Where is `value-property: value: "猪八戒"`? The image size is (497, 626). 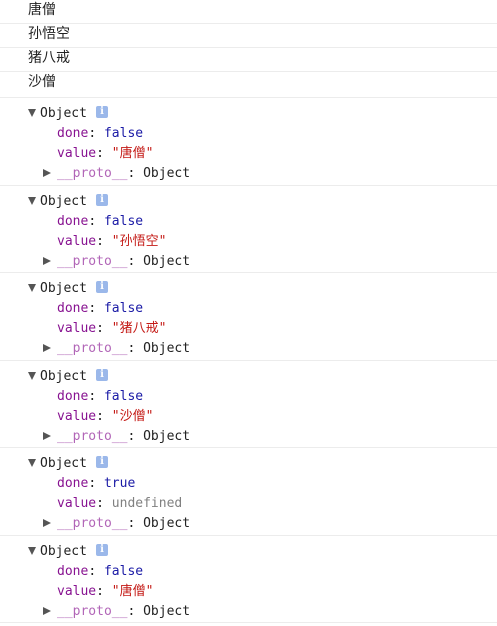
value-property: value: "猪八戒" is located at coordinates (112, 328).